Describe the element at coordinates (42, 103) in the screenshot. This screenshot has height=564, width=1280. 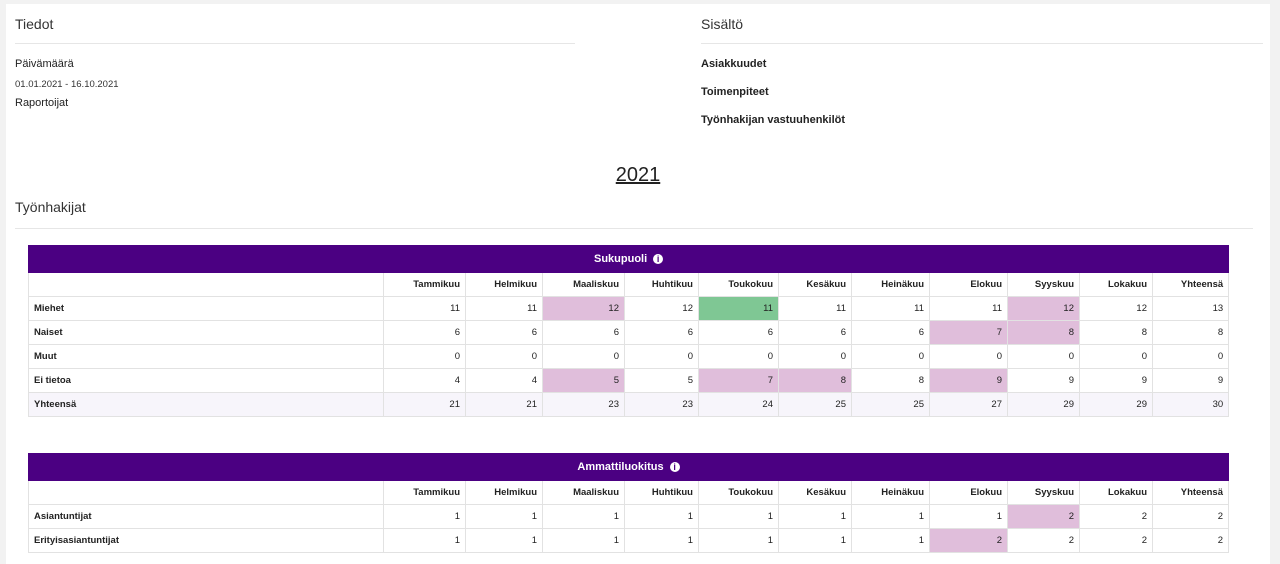
I see `reporters-label: Raportoijat` at that location.